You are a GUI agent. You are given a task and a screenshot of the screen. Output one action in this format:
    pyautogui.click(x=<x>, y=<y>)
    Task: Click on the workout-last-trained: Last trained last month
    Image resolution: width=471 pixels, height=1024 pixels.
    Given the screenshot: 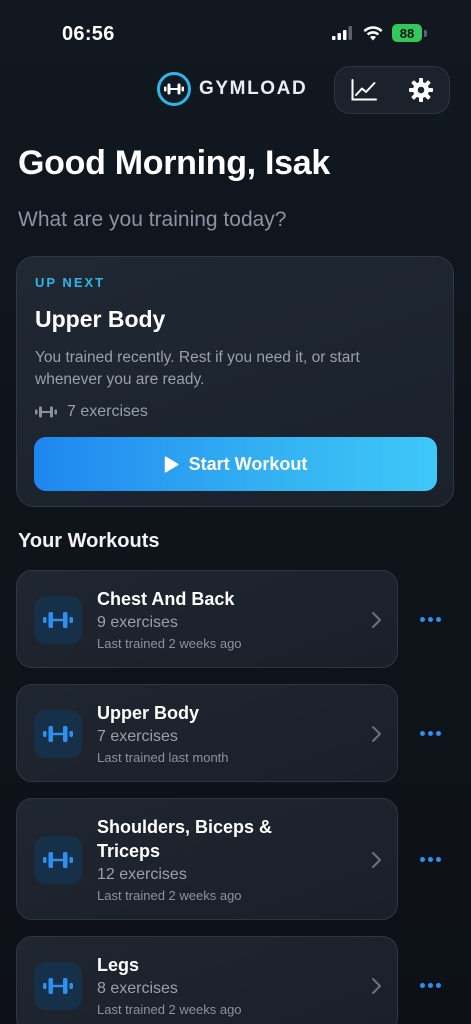 What is the action you would take?
    pyautogui.click(x=163, y=757)
    